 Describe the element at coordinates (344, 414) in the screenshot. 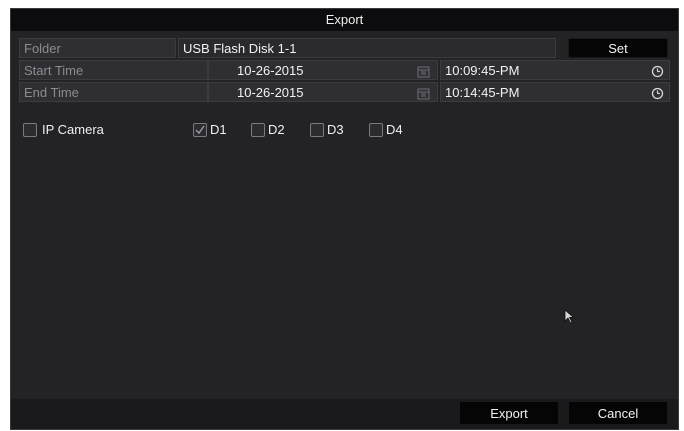

I see `dialog-footer: Export Cancel` at that location.